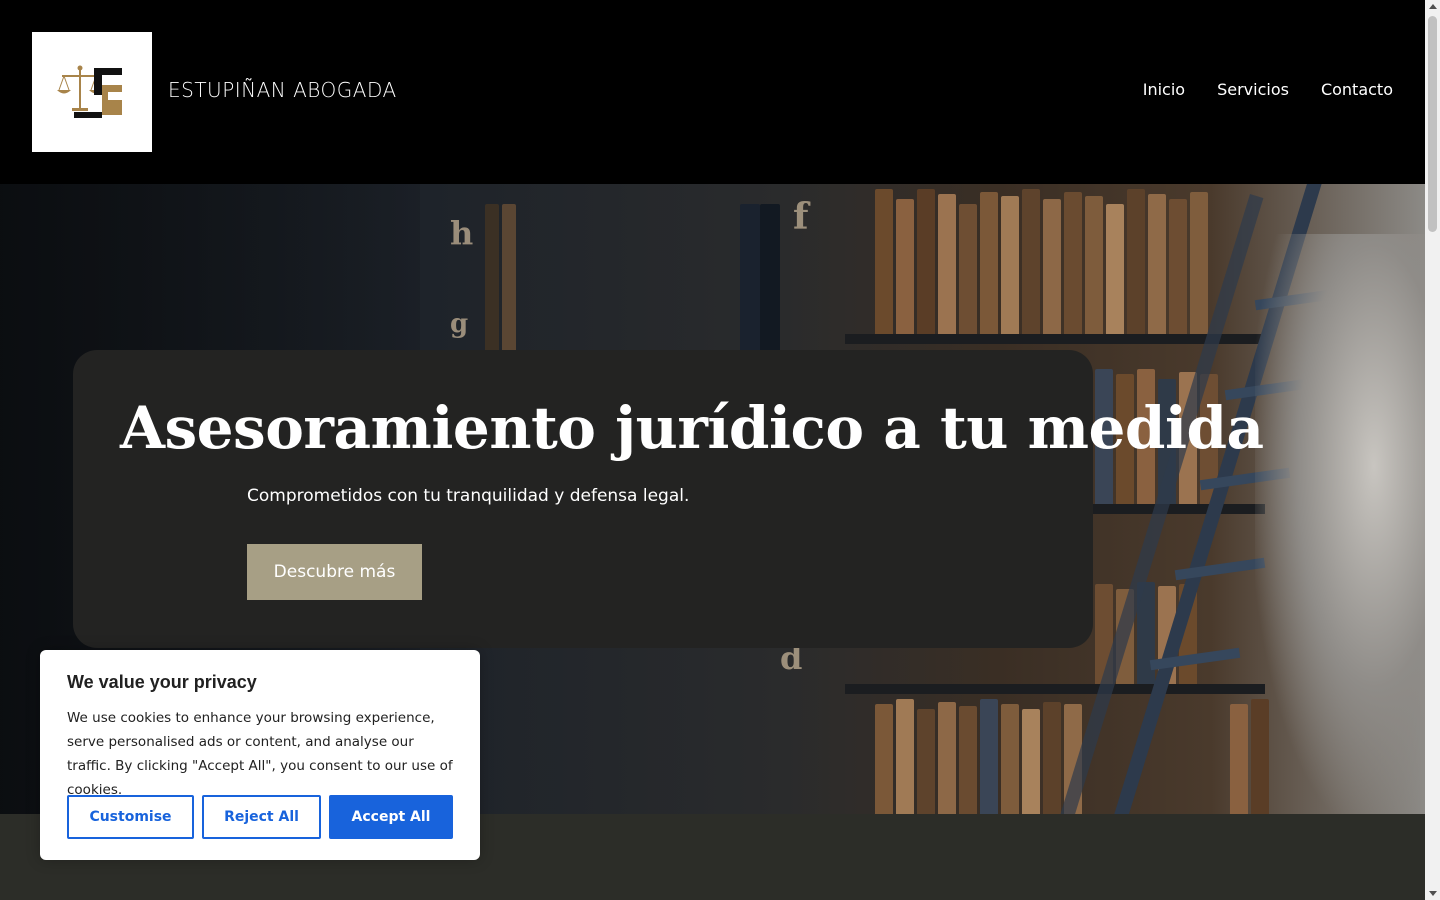  Describe the element at coordinates (1357, 89) in the screenshot. I see `nav-contacto: Contacto` at that location.